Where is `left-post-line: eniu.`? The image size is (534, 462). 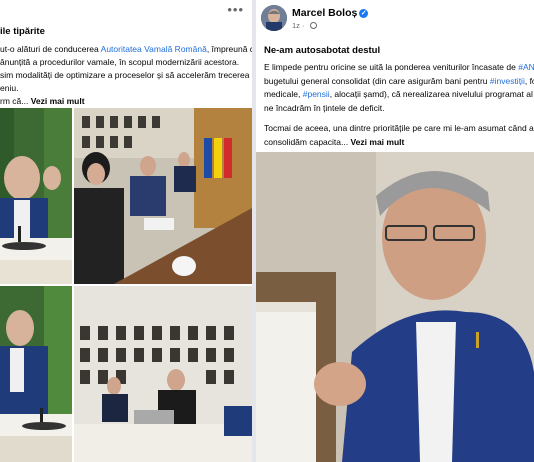
left-post-line: eniu. is located at coordinates (9, 88).